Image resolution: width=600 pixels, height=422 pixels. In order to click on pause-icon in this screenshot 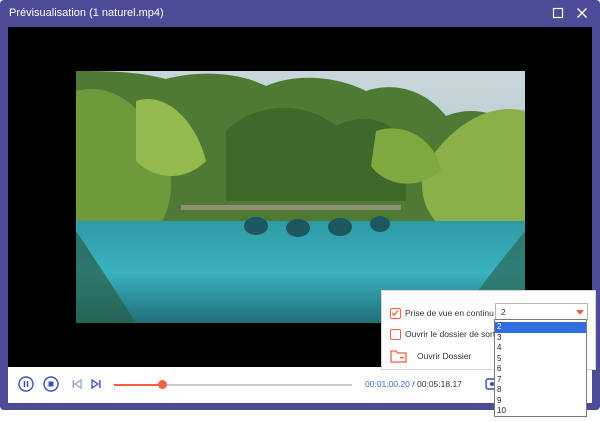, I will do `click(26, 384)`.